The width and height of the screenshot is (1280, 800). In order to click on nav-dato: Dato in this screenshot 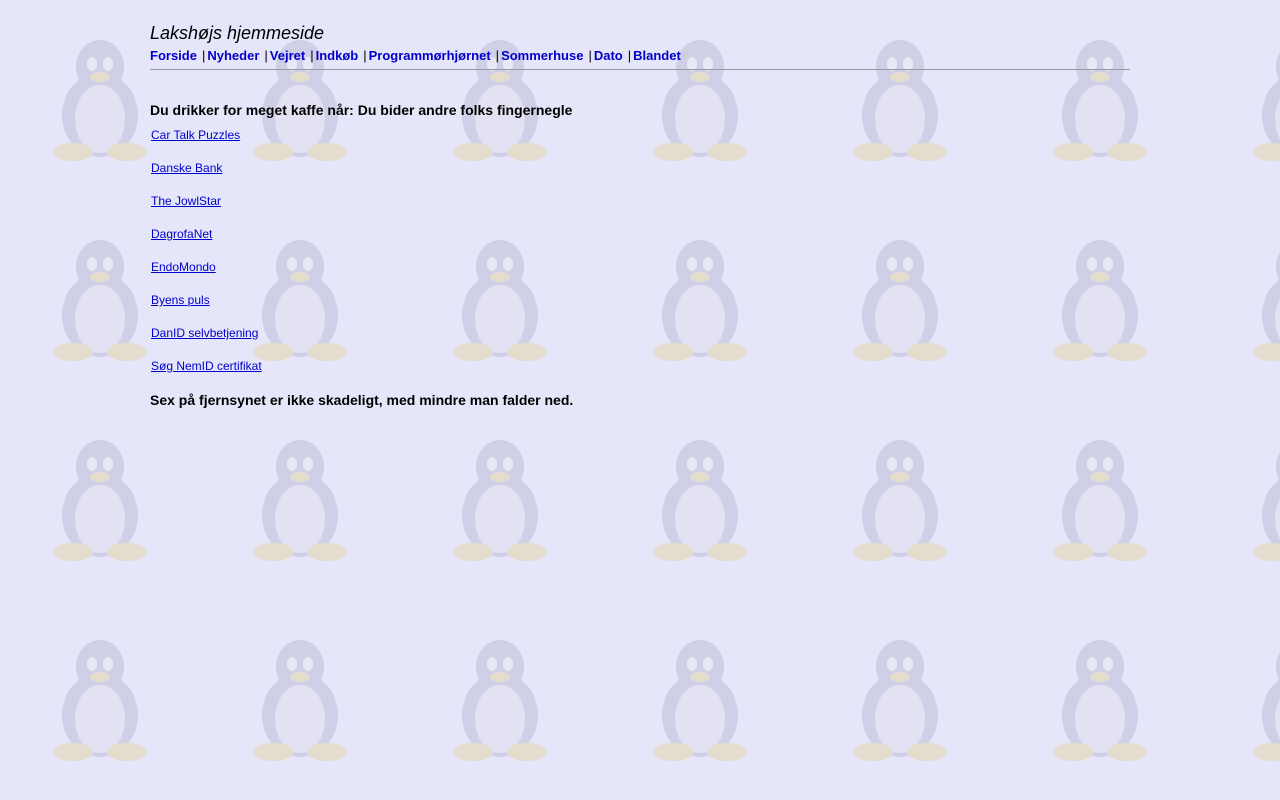, I will do `click(608, 55)`.